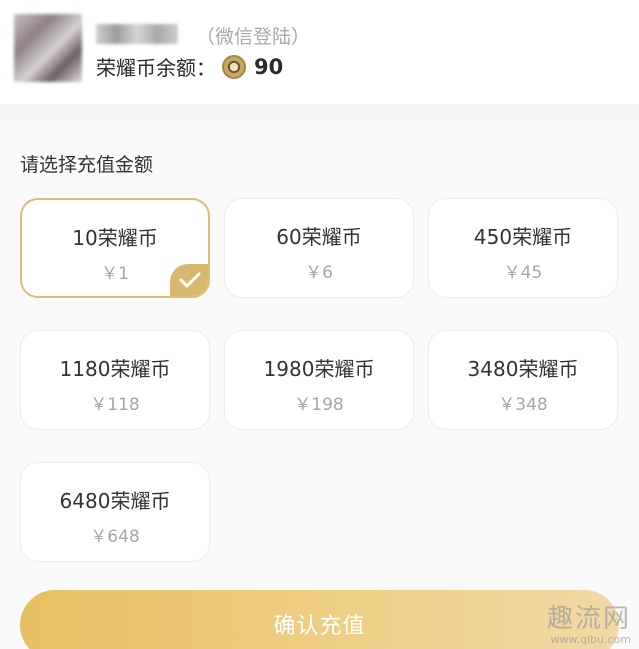 The image size is (639, 649). What do you see at coordinates (115, 537) in the screenshot?
I see `option-price: ￥648` at bounding box center [115, 537].